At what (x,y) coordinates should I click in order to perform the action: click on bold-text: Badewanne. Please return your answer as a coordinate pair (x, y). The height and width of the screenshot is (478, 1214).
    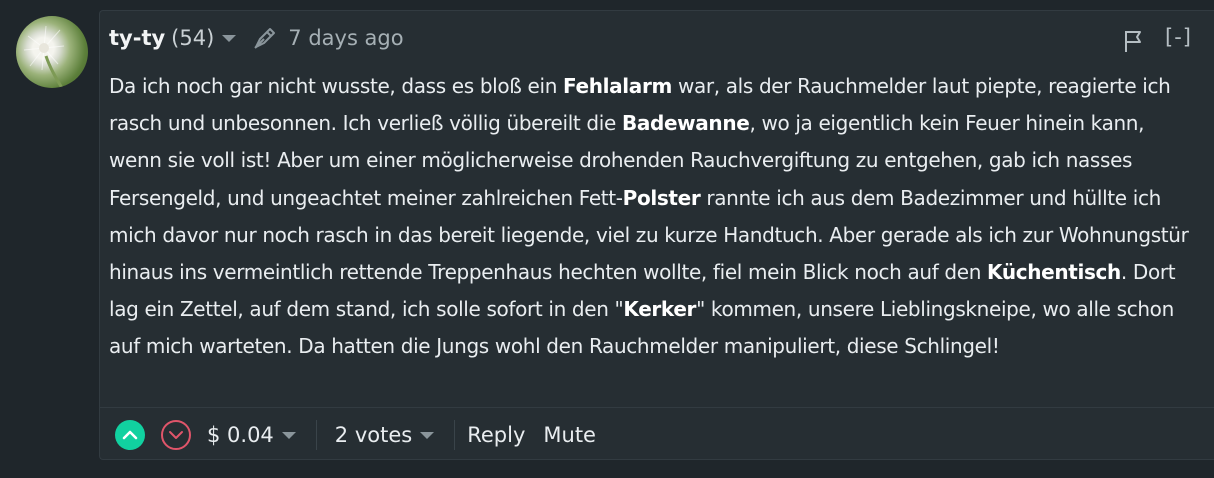
    Looking at the image, I should click on (685, 123).